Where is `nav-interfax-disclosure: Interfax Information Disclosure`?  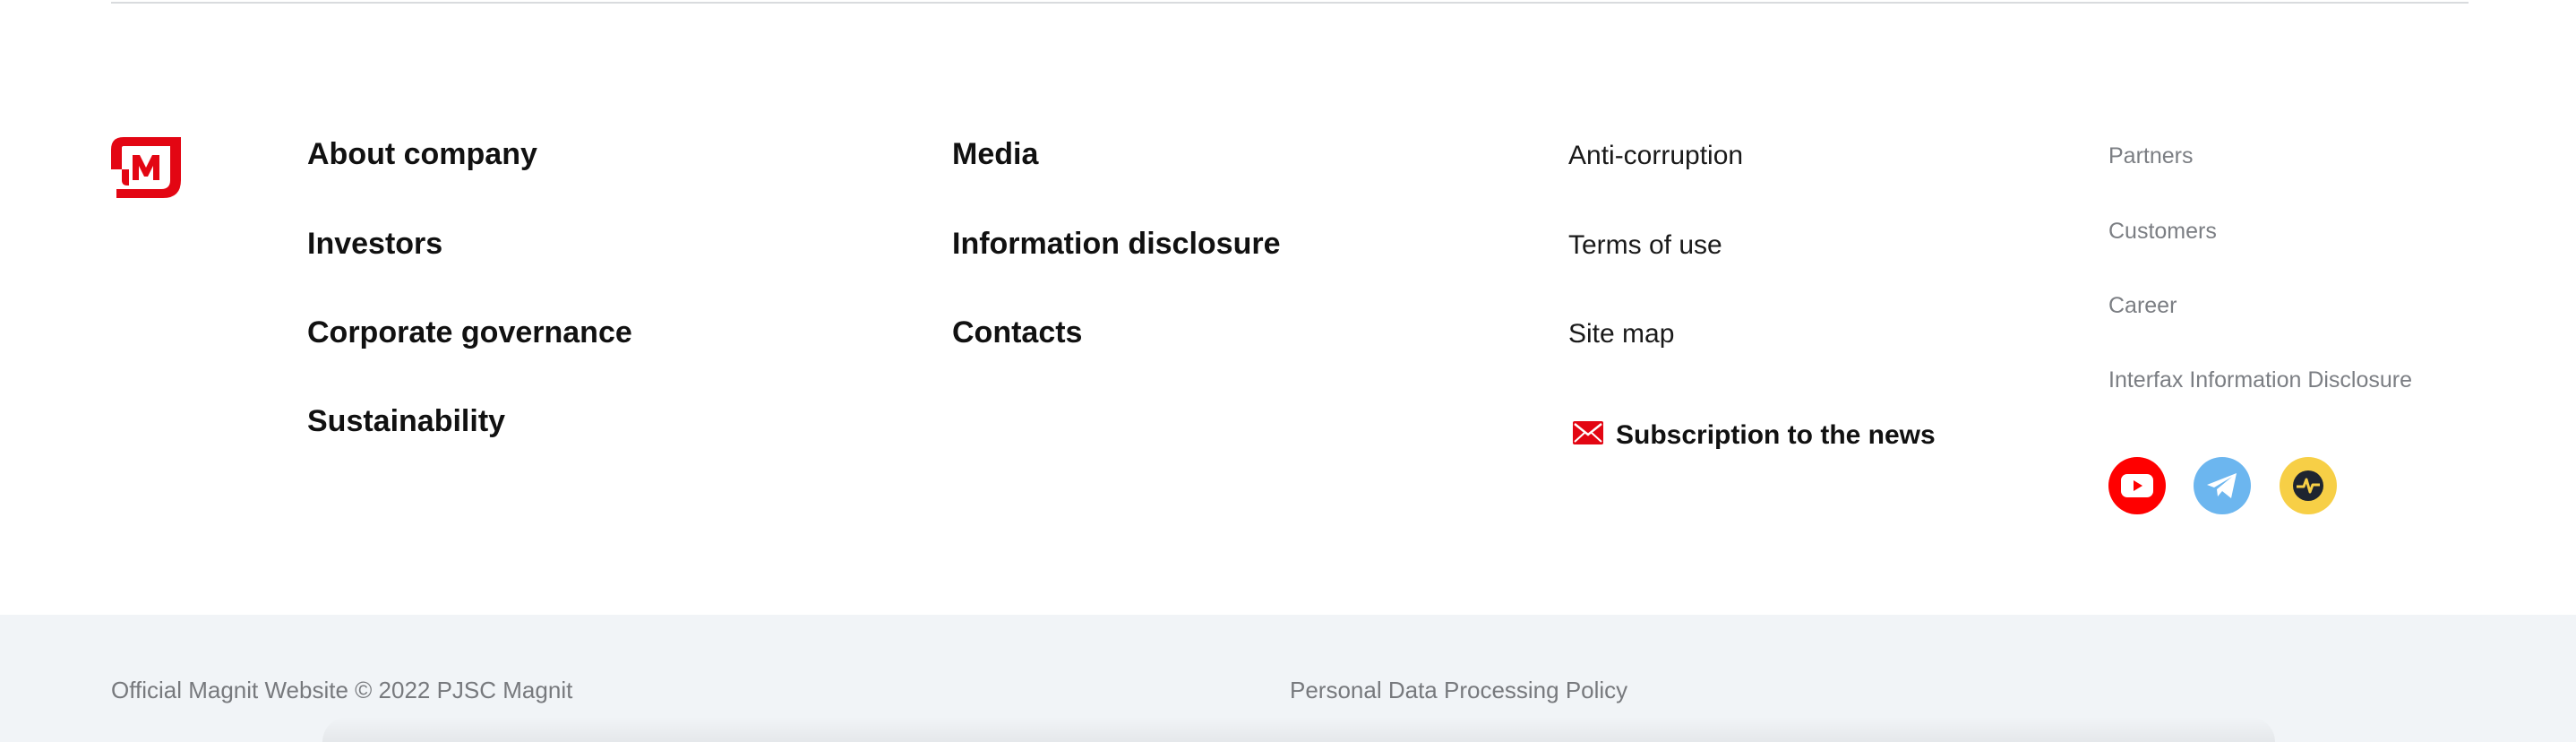
nav-interfax-disclosure: Interfax Information Disclosure is located at coordinates (2260, 380).